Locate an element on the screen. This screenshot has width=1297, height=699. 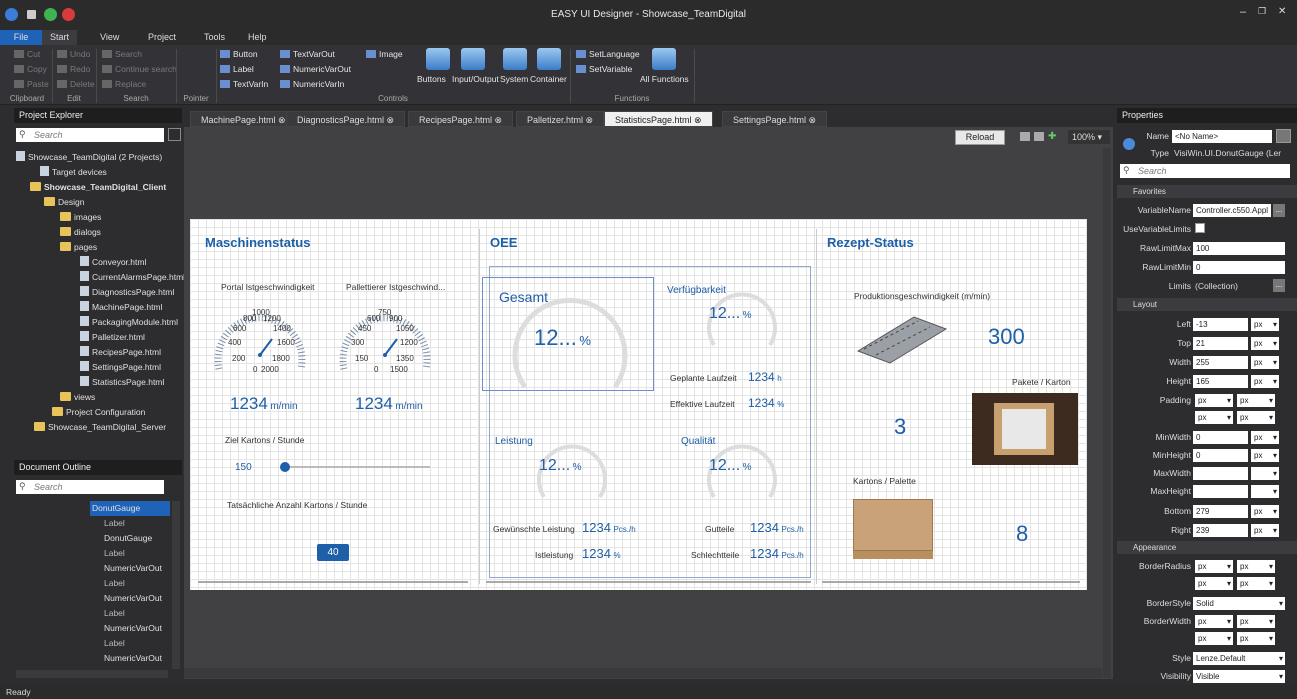
tree-item-page: SettingsPage.html is located at coordinates (120, 367).